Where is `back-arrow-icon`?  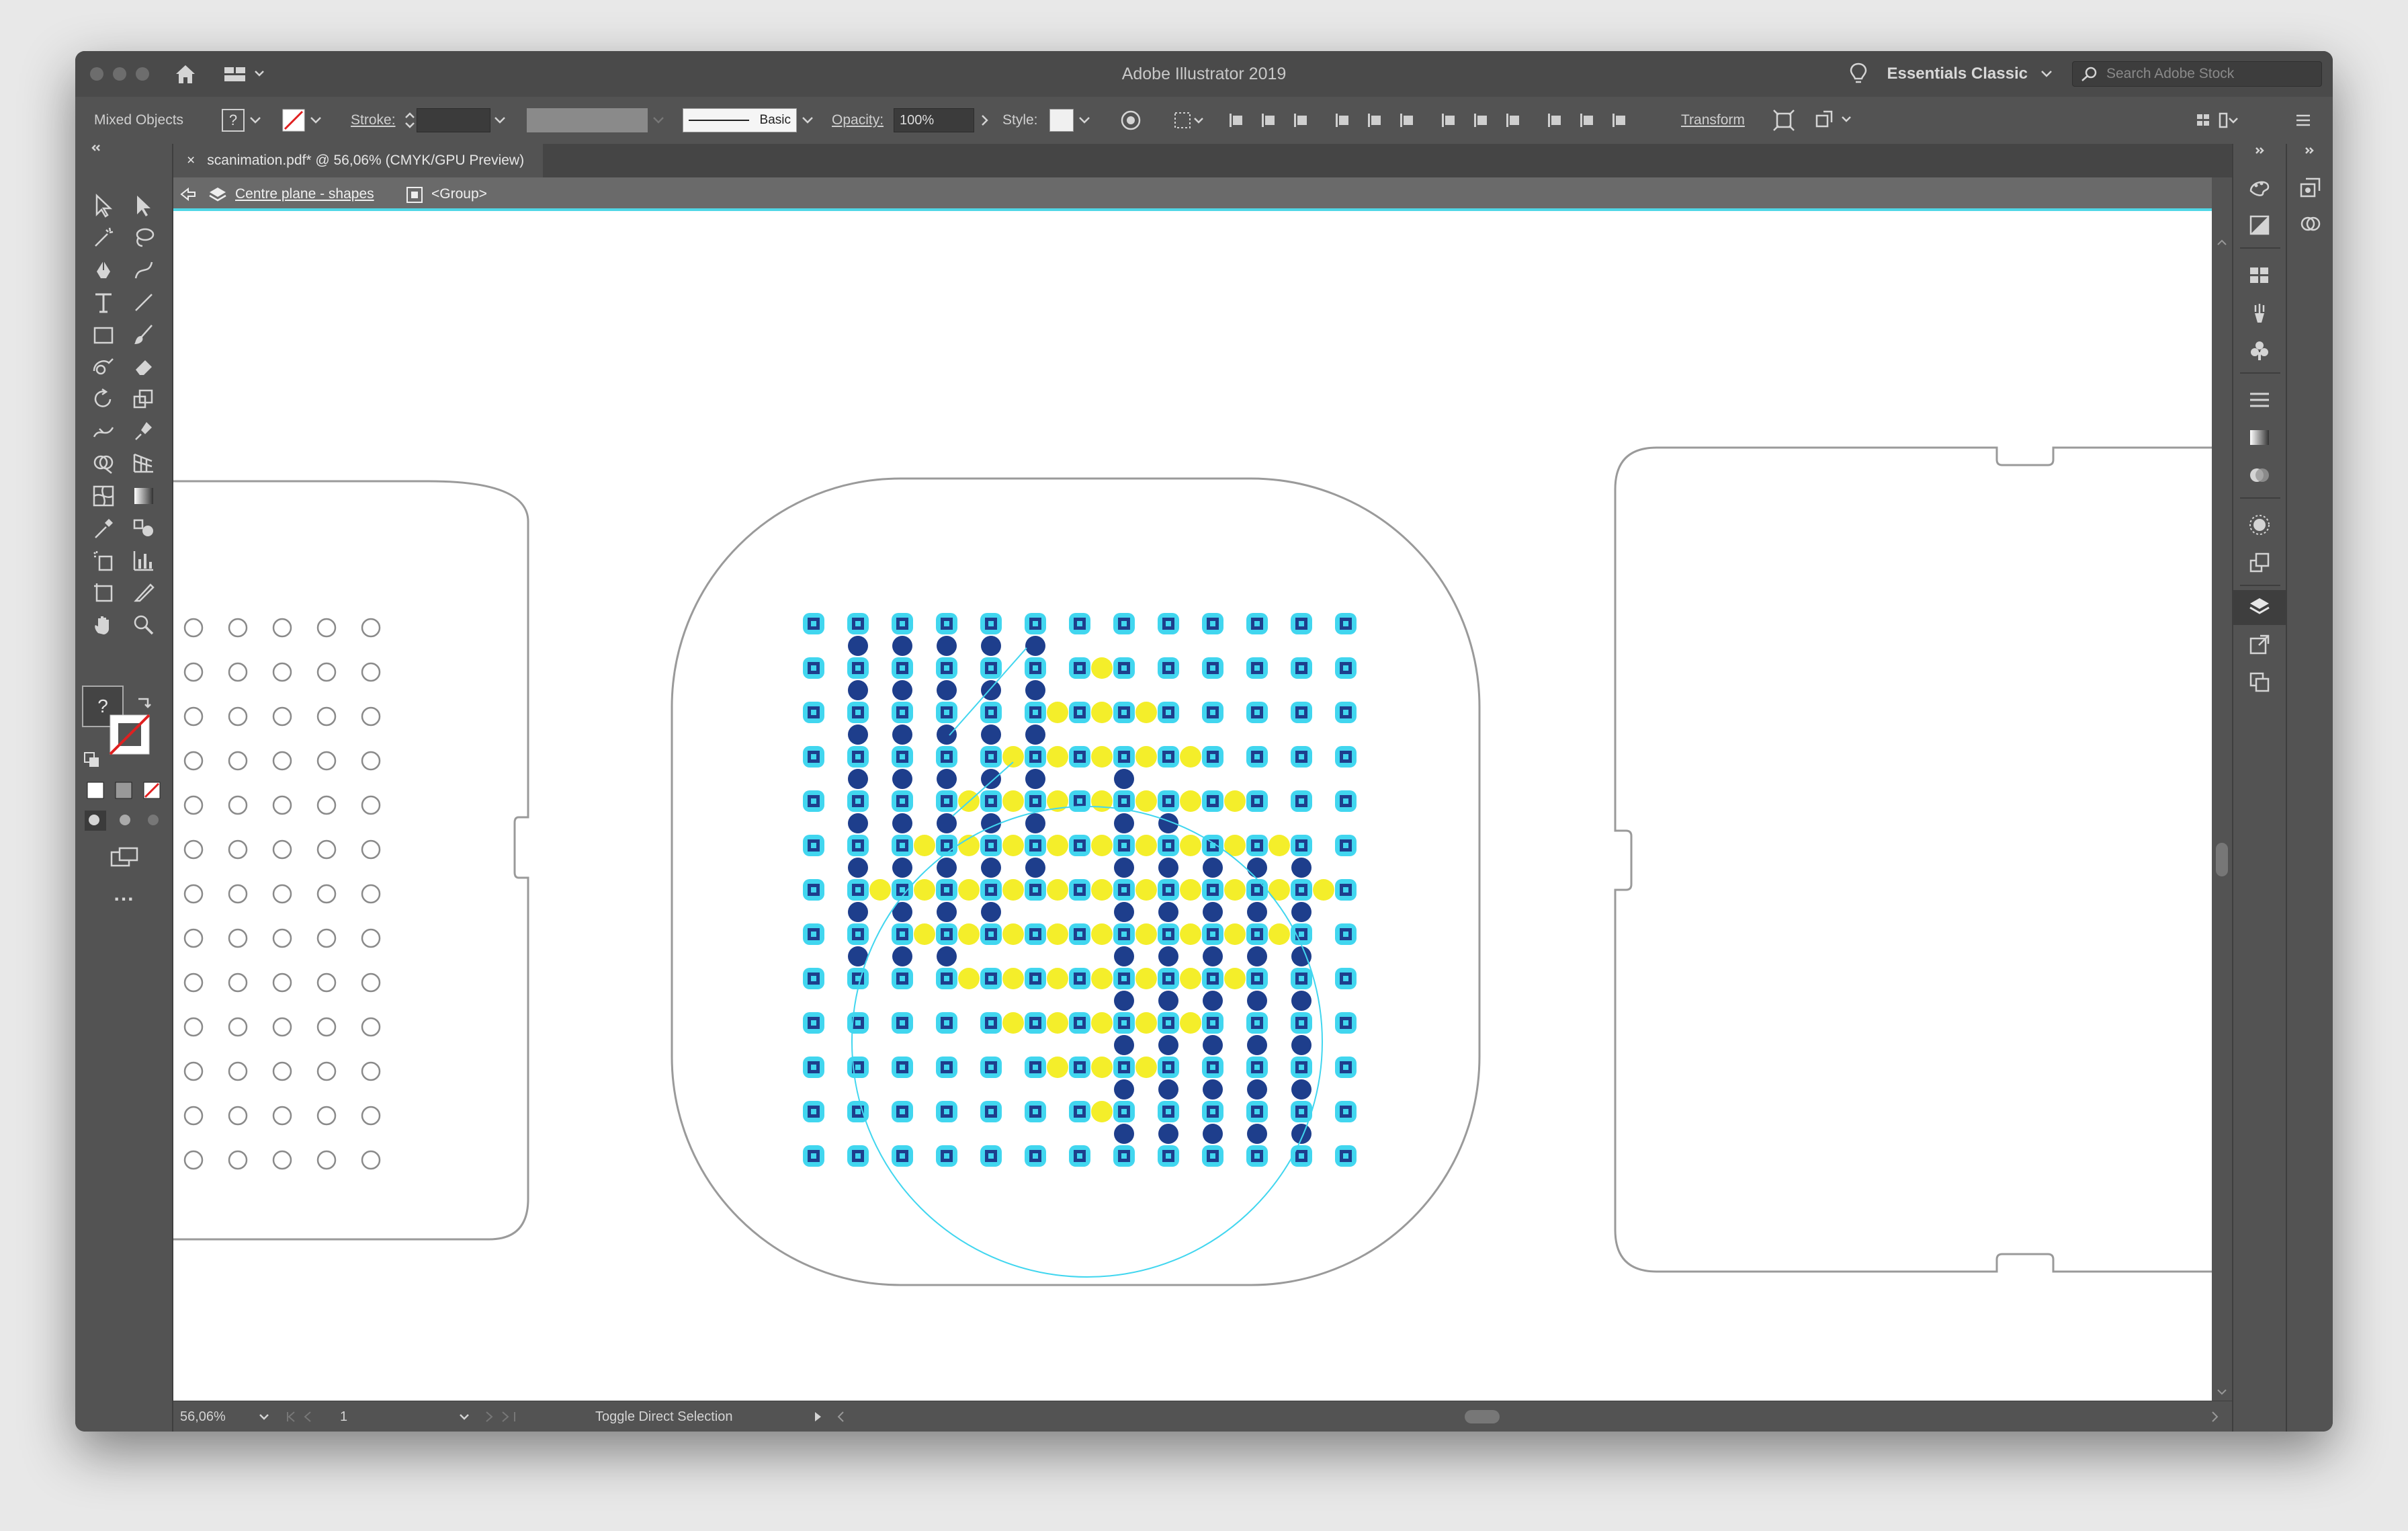
back-arrow-icon is located at coordinates (188, 195).